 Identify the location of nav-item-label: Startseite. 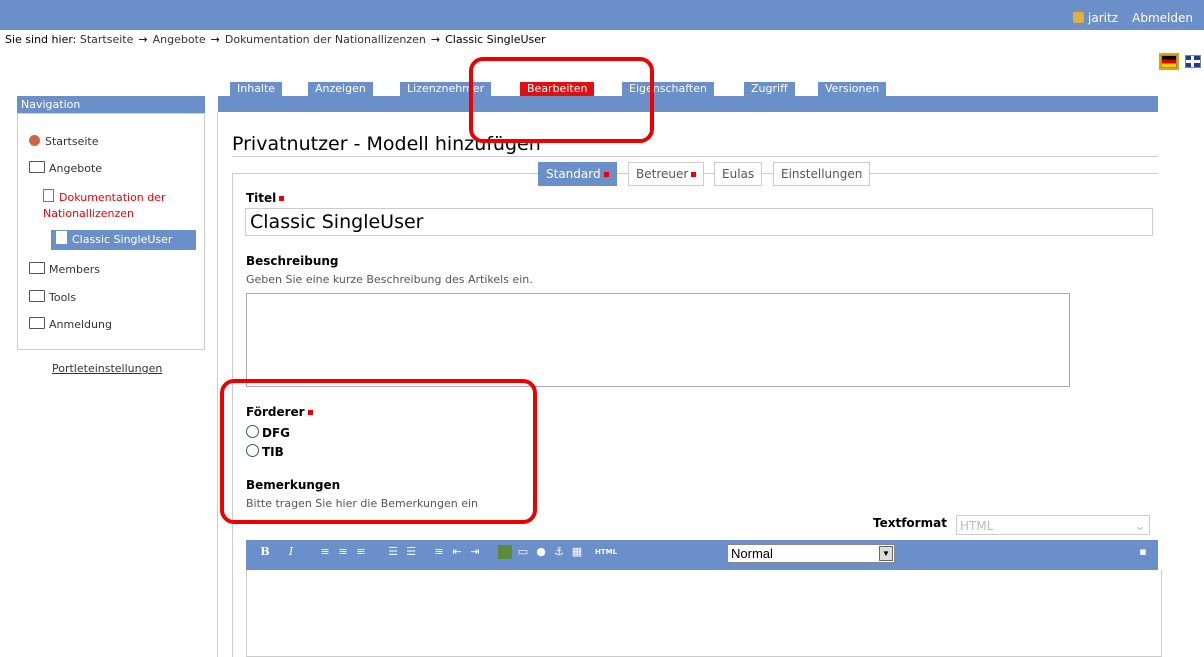
(72, 141).